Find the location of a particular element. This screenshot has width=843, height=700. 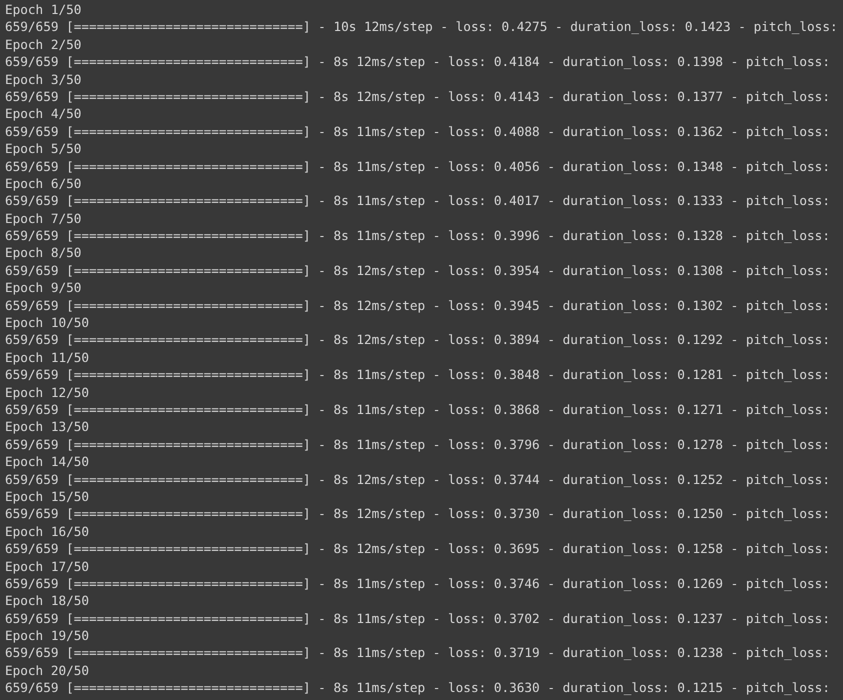

console-line: Epoch 19/50 is located at coordinates (47, 635).